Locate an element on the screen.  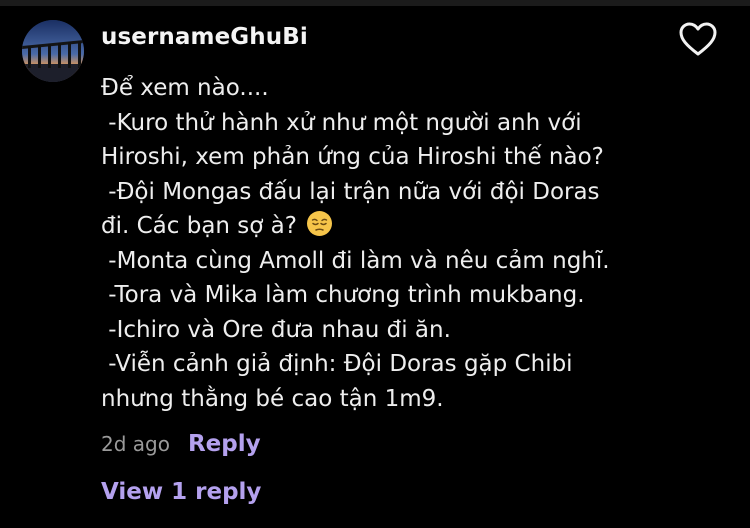
comment-line-text: đi. Các bạn sợ à? is located at coordinates (199, 226).